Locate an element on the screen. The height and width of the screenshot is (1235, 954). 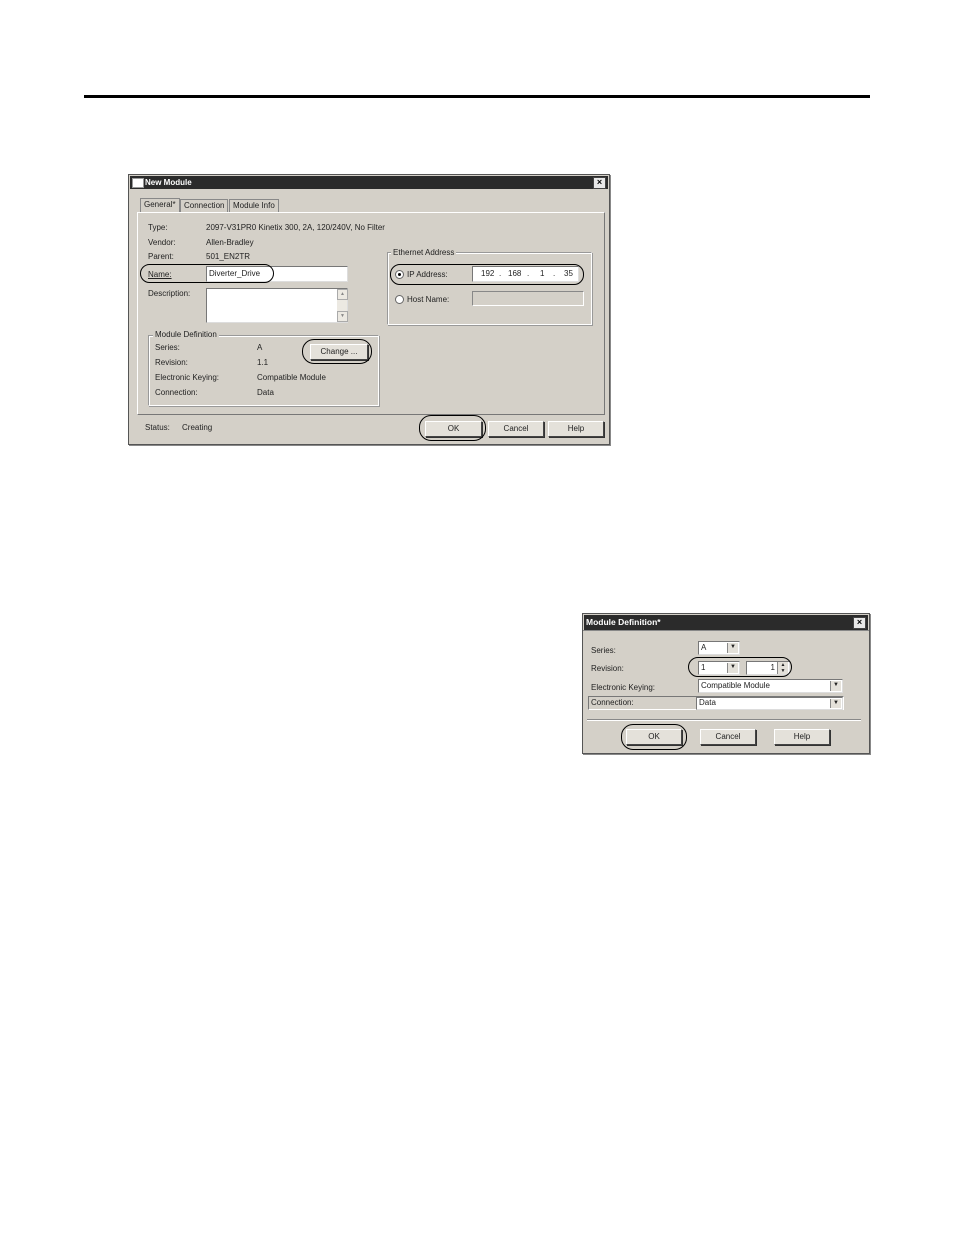
description-scrollbar: ▲ ▼ is located at coordinates (342, 305).